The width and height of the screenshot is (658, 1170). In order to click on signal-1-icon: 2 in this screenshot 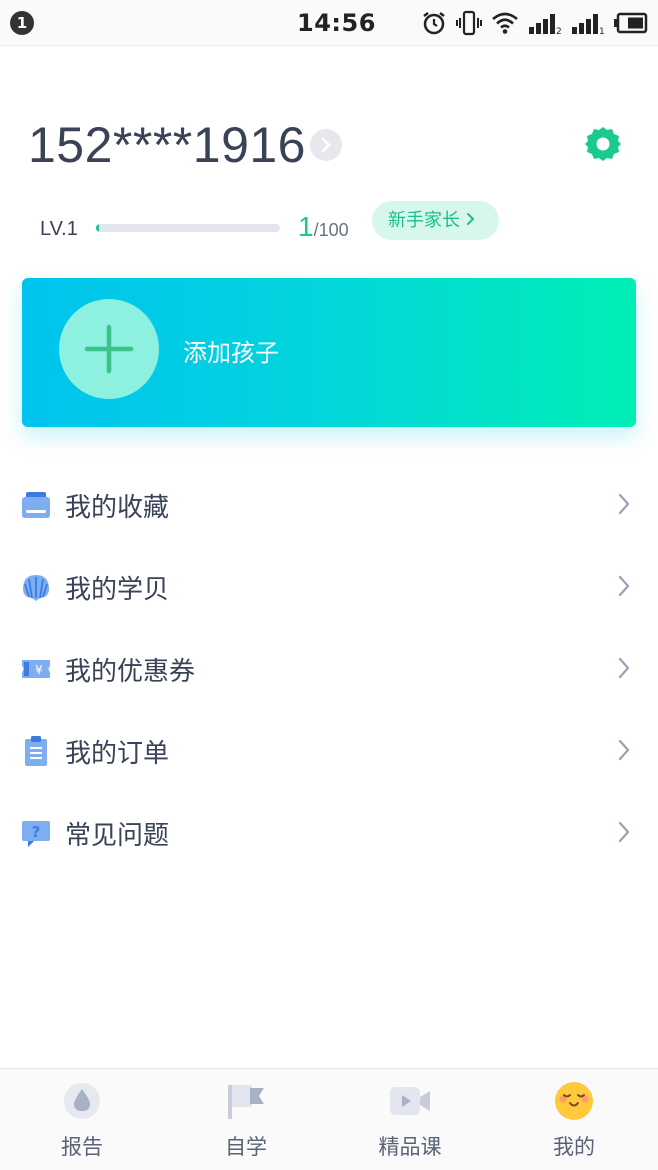, I will do `click(545, 24)`.